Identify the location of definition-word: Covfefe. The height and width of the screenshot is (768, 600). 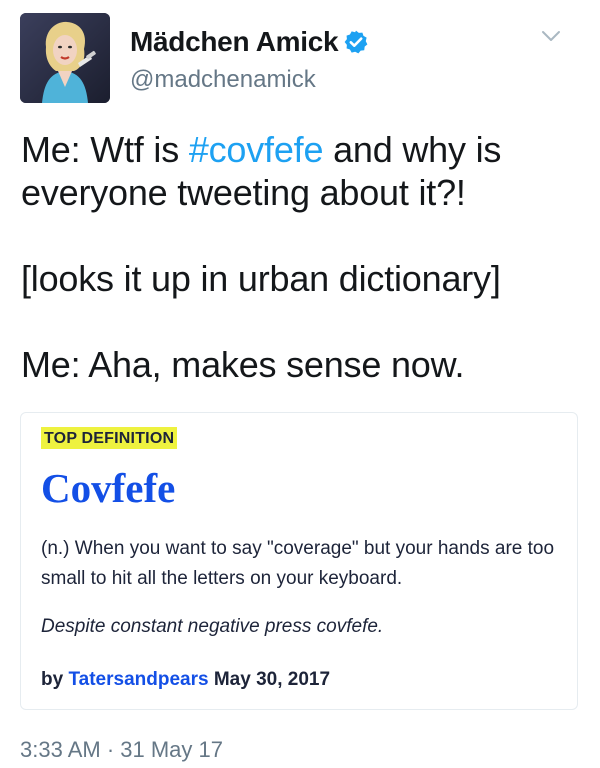
(108, 488).